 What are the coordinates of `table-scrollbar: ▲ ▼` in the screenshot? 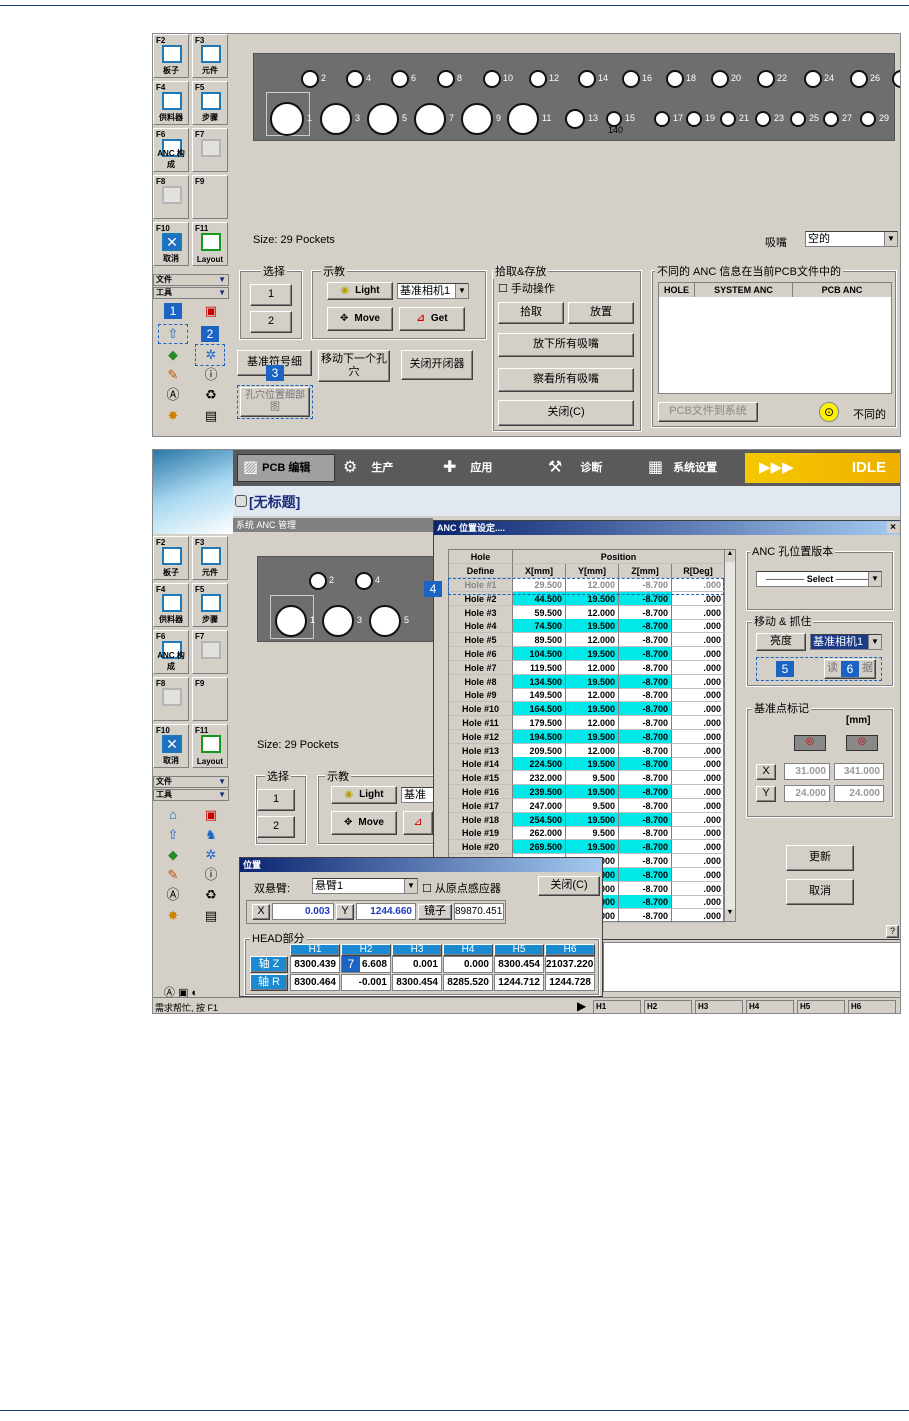 It's located at (730, 735).